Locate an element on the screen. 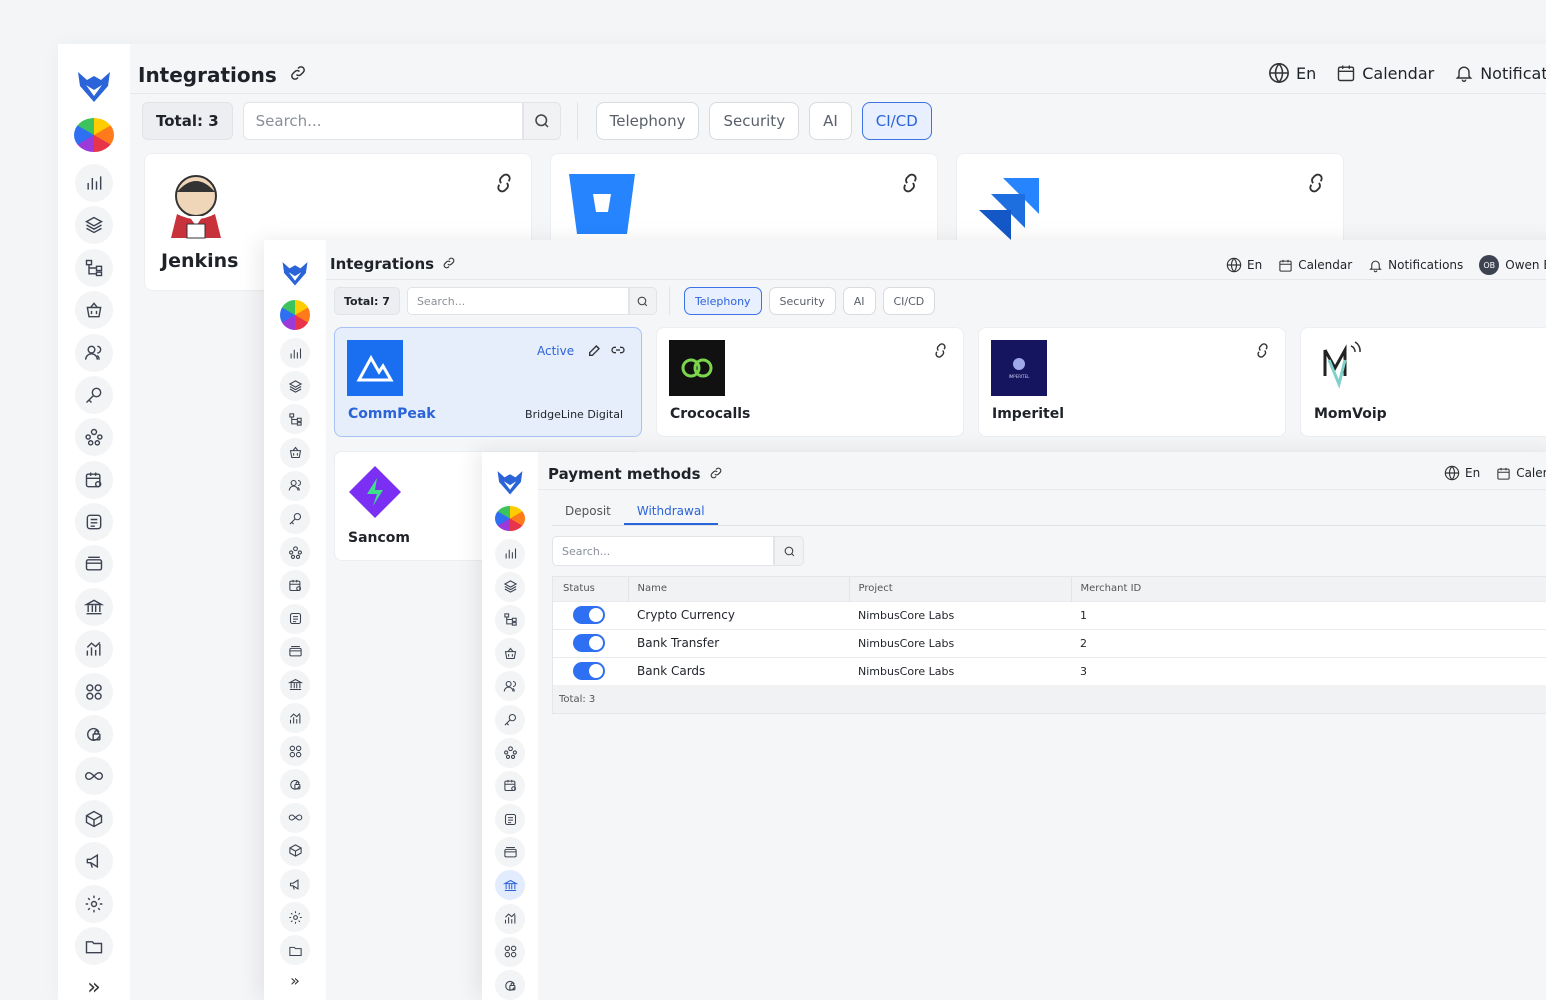 This screenshot has width=1546, height=1000. unlink-icon is located at coordinates (618, 352).